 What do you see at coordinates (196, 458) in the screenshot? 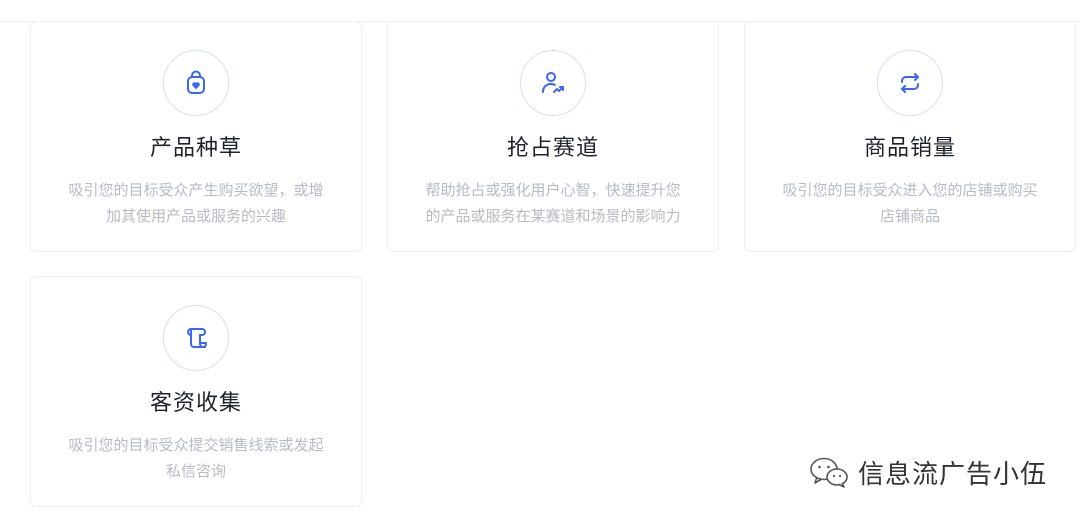
I see `card-description: 吸引您的目标受众提交销售线索或发起 私信咨询` at bounding box center [196, 458].